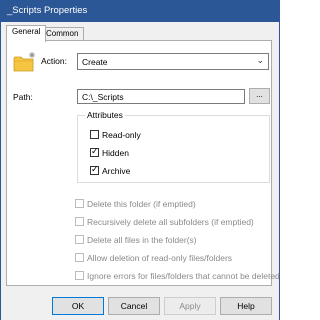  What do you see at coordinates (260, 60) in the screenshot?
I see `chevron-down-icon: ⌄` at bounding box center [260, 60].